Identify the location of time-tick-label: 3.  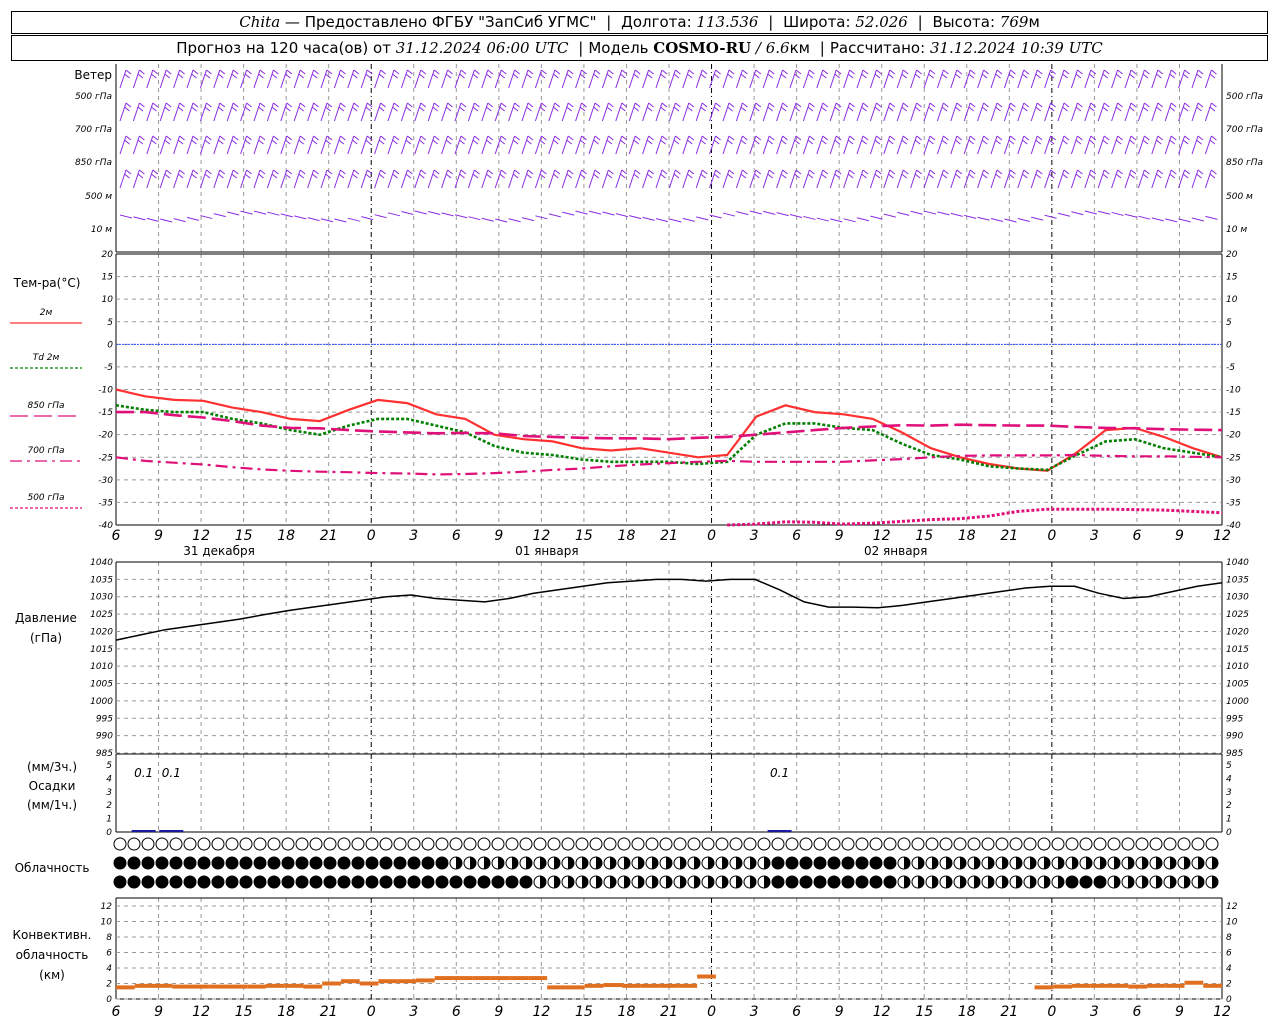
(1094, 536).